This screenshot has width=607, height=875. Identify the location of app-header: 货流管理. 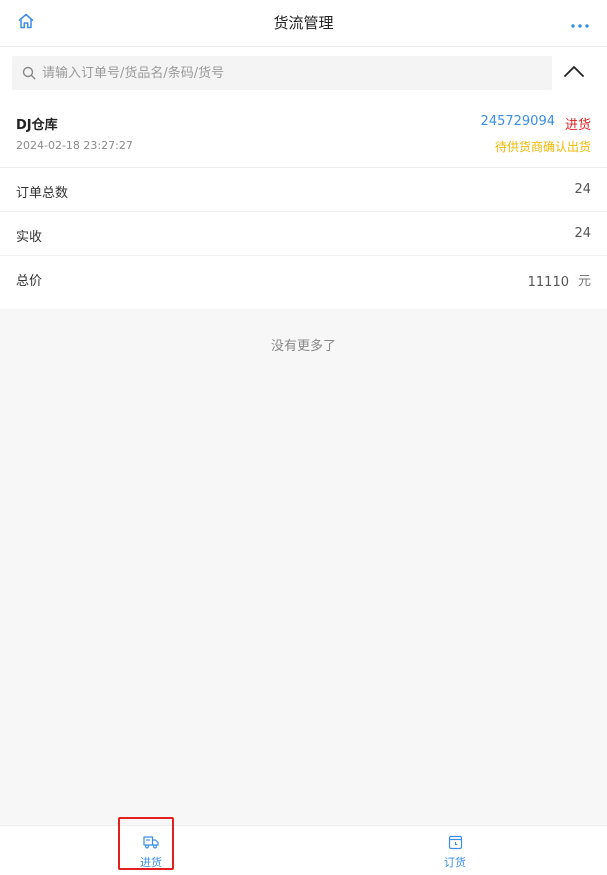
(303, 23).